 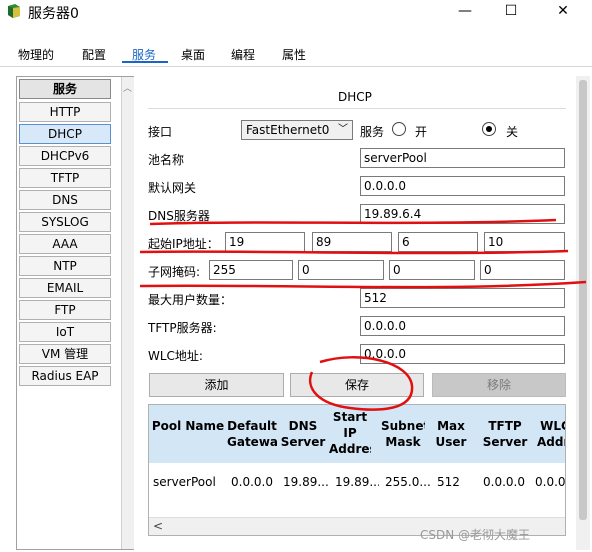 What do you see at coordinates (65, 288) in the screenshot?
I see `service-item-email: EMAIL` at bounding box center [65, 288].